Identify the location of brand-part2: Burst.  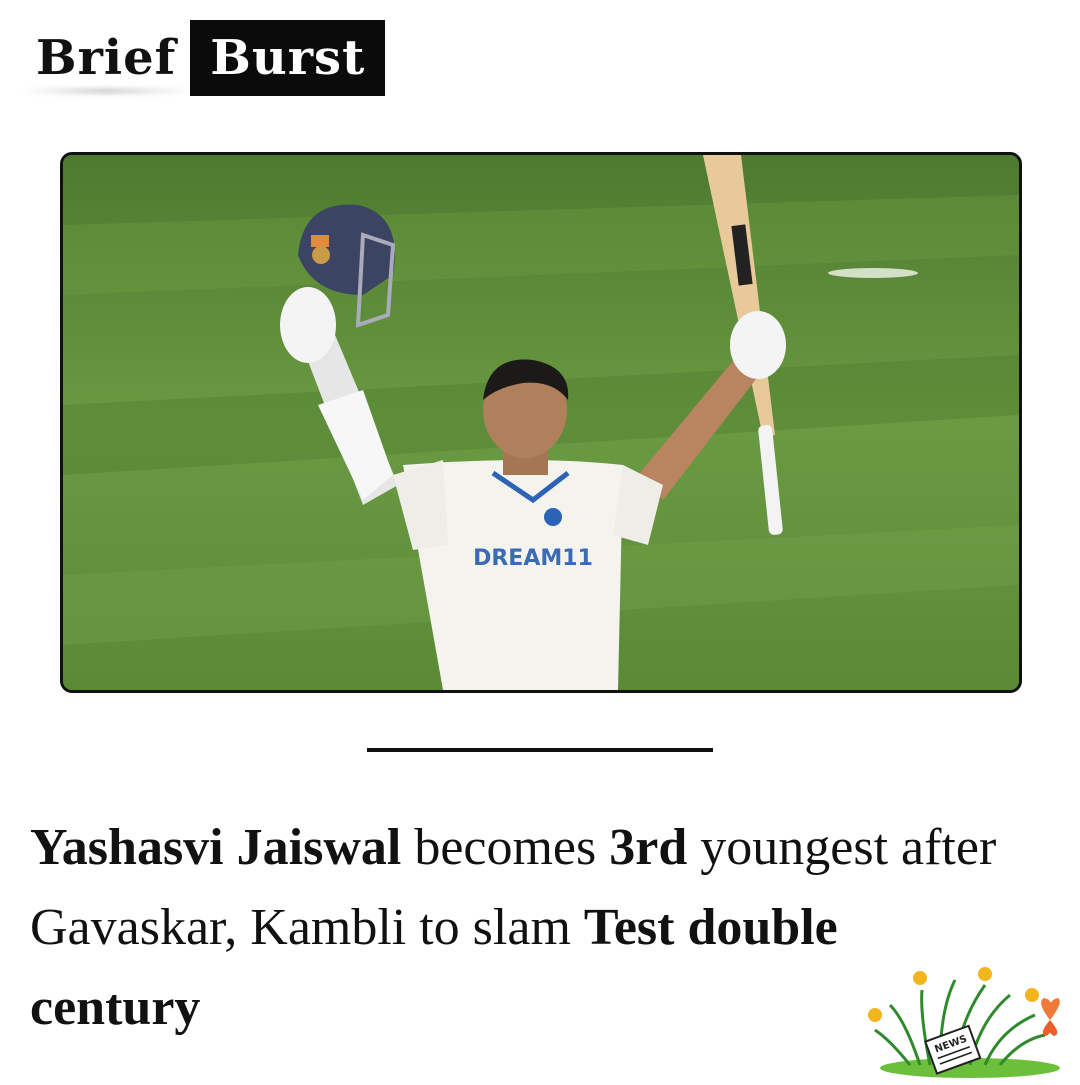
(288, 58).